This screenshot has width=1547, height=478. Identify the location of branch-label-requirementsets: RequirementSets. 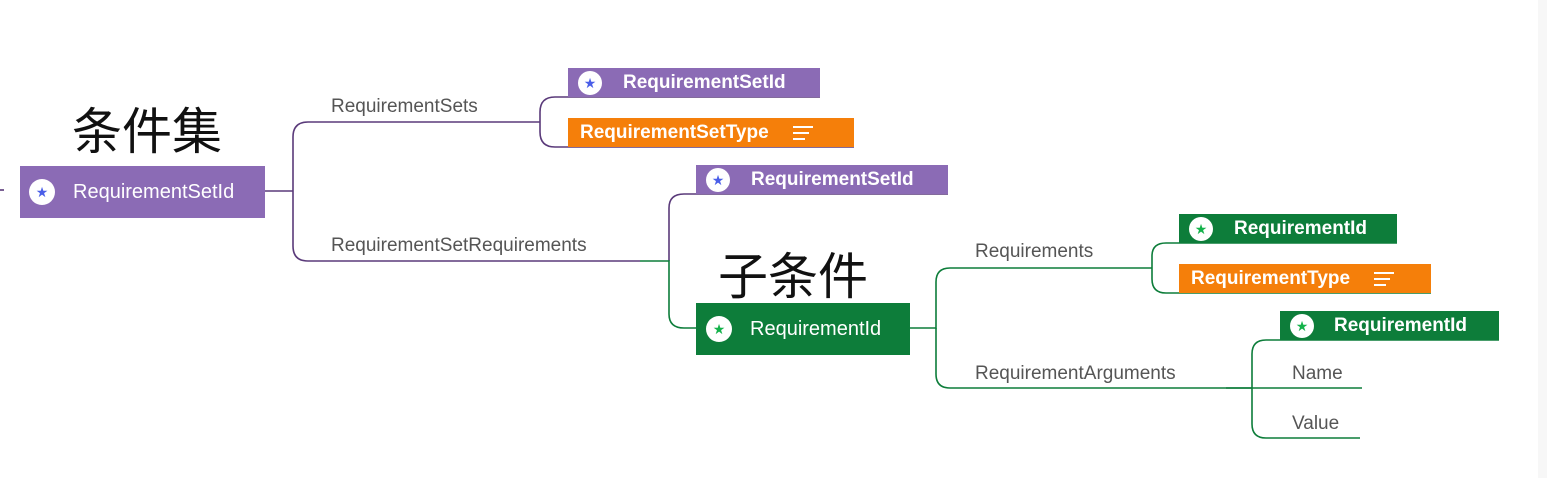
(404, 107).